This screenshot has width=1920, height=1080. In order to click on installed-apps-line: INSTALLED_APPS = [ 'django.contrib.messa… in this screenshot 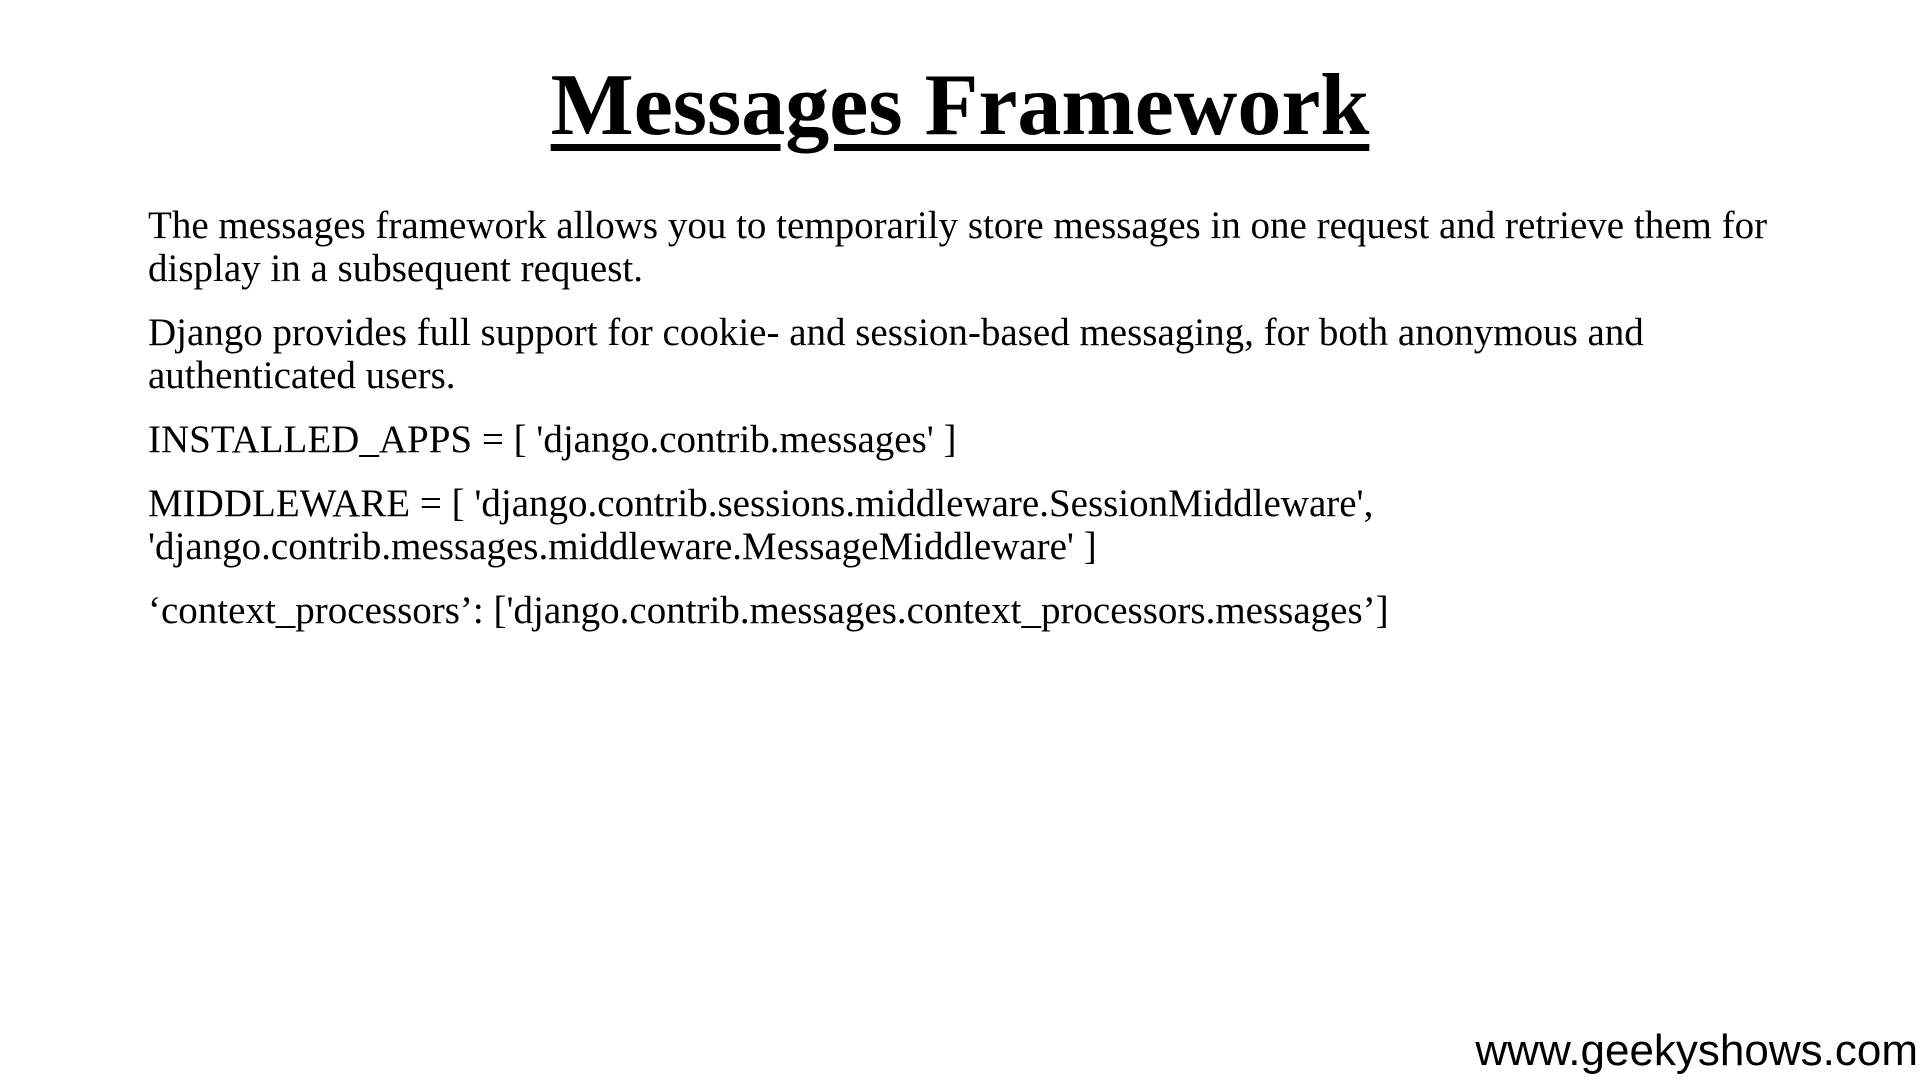, I will do `click(552, 439)`.